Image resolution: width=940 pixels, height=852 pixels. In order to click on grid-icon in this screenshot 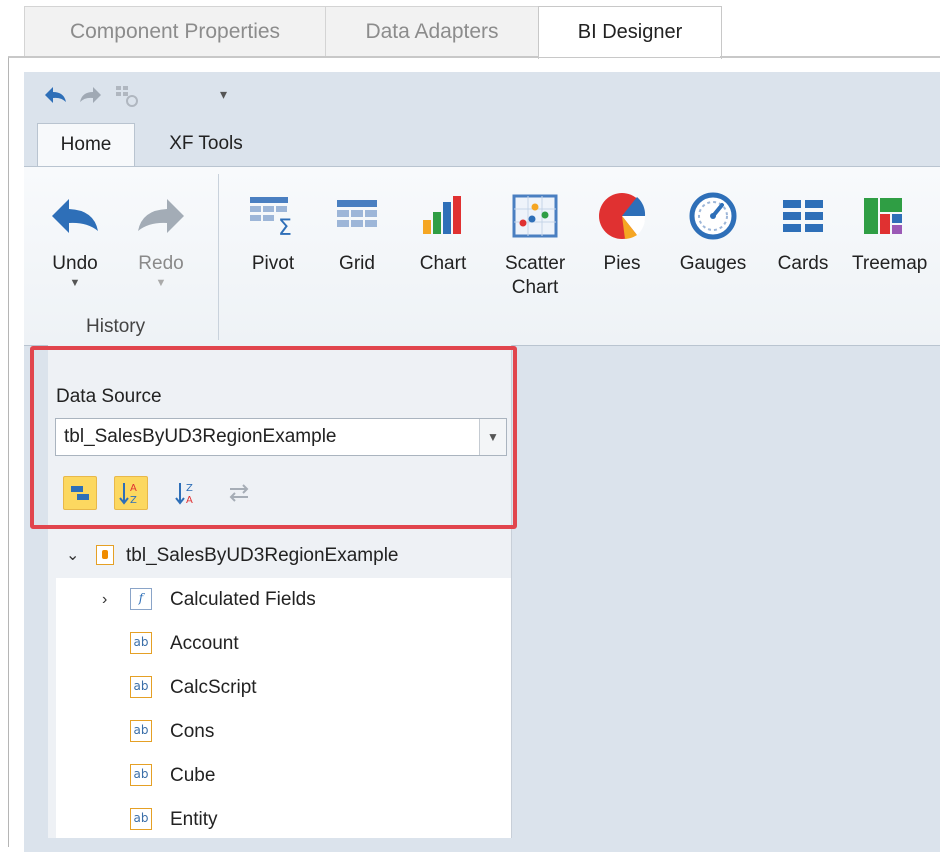, I will do `click(357, 216)`.